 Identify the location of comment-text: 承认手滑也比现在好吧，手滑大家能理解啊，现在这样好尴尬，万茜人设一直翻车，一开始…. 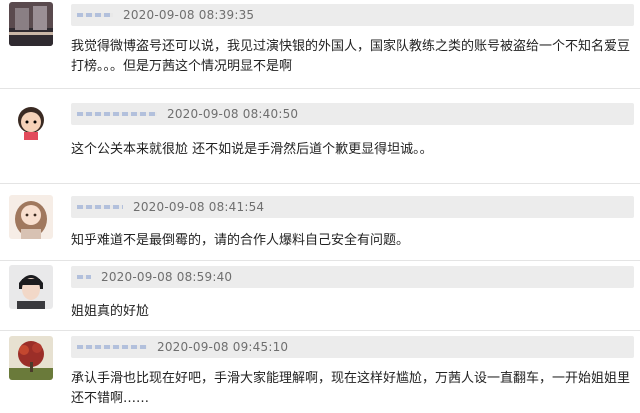
(351, 388).